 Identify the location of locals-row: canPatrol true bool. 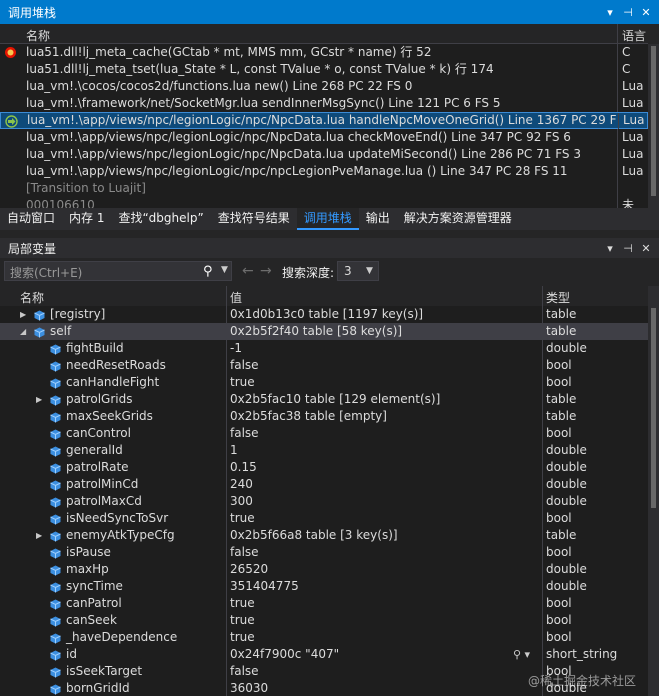
(324, 603).